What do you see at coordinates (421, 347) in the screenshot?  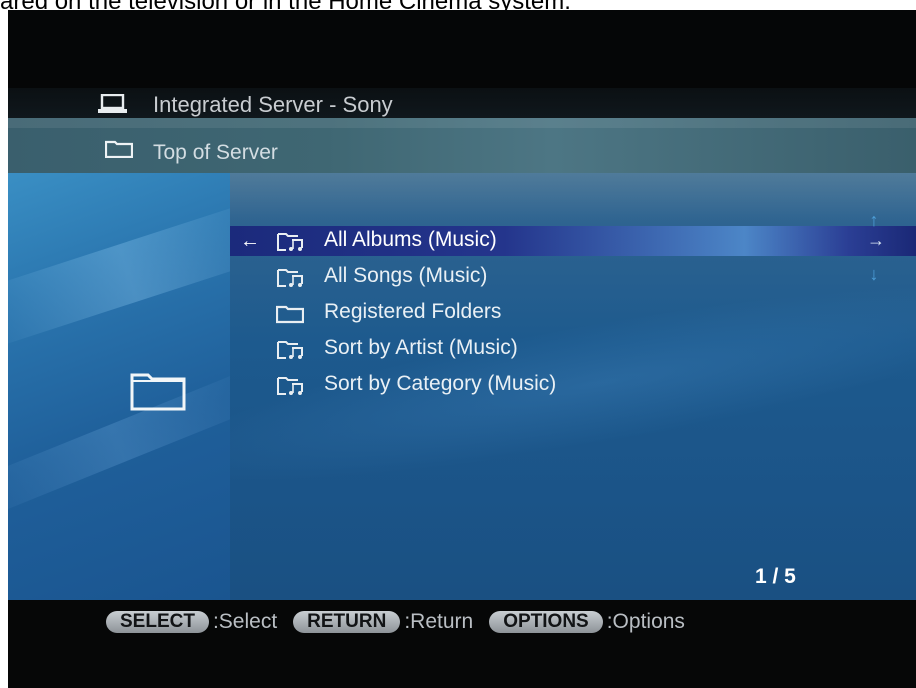 I see `list-item-label: Sort by Artist (Music)` at bounding box center [421, 347].